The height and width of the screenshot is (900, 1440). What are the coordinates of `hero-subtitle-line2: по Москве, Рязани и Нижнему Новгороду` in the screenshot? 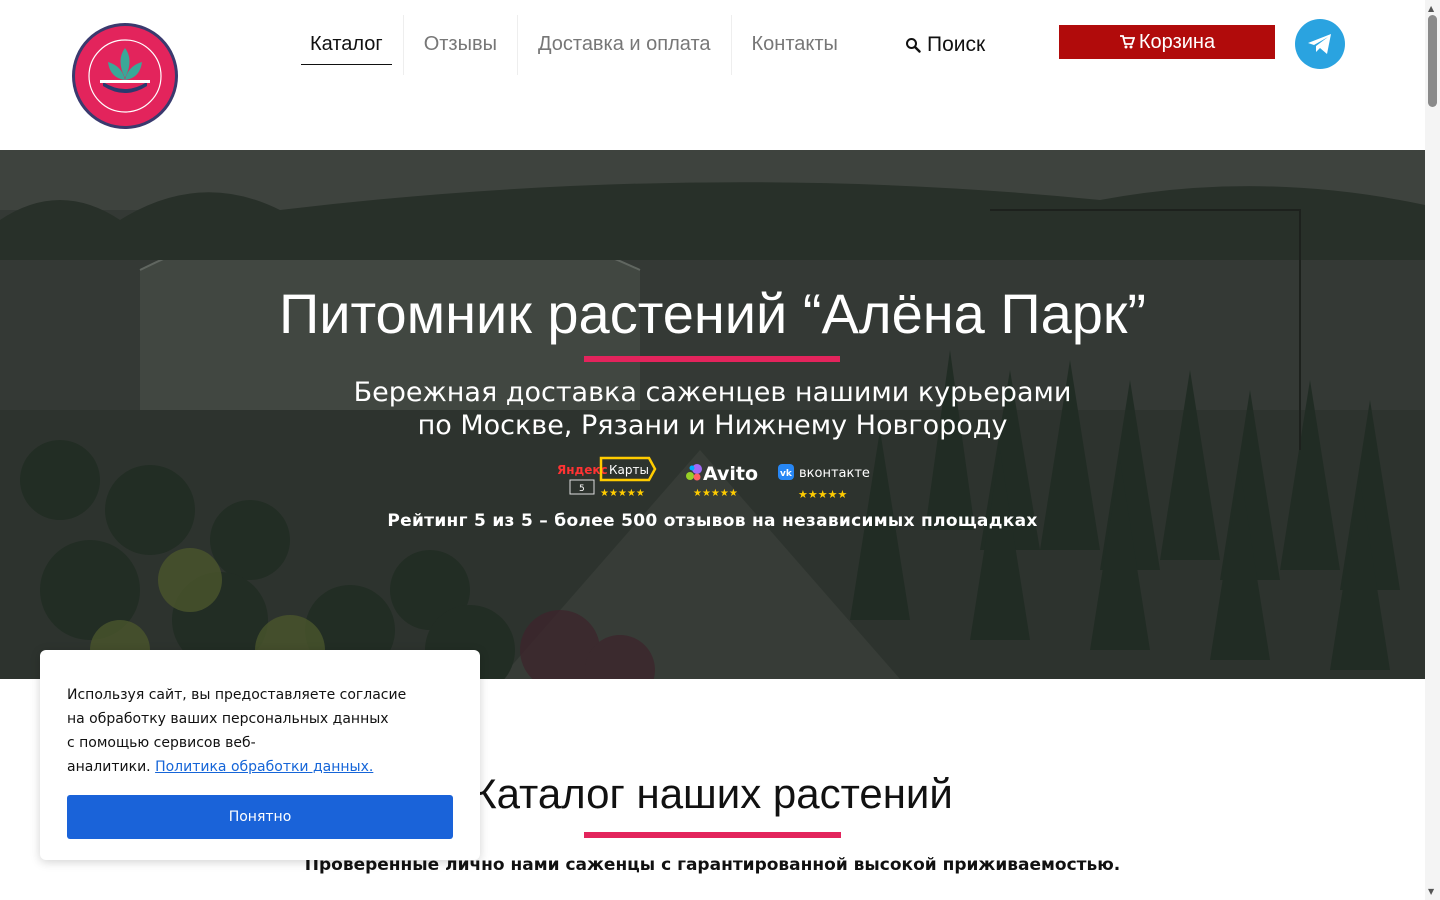 It's located at (712, 425).